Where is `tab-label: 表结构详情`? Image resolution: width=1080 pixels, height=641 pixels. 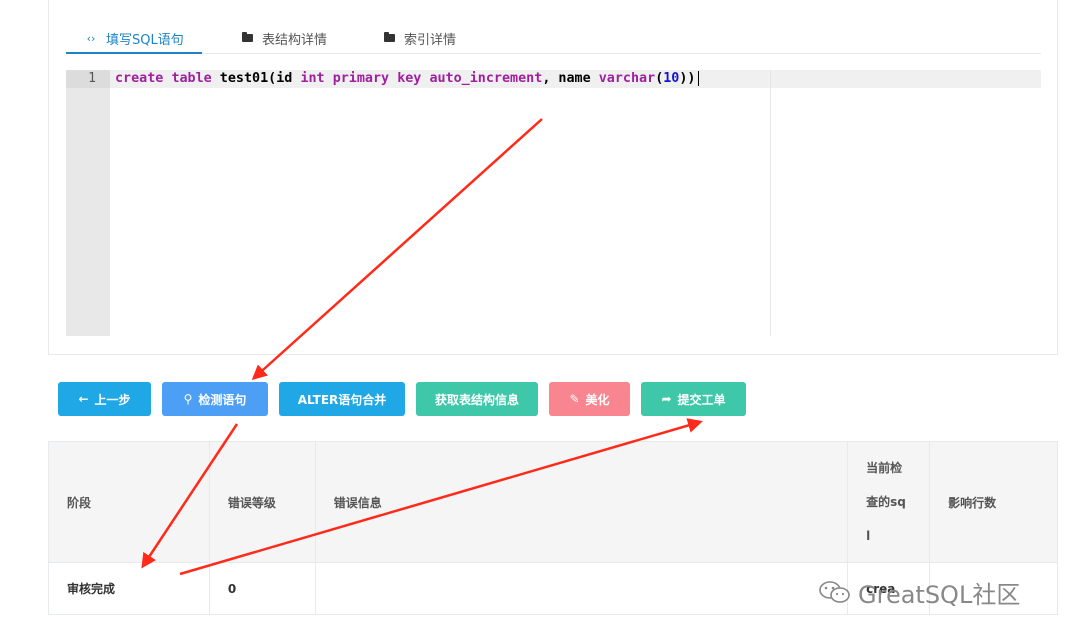 tab-label: 表结构详情 is located at coordinates (295, 40).